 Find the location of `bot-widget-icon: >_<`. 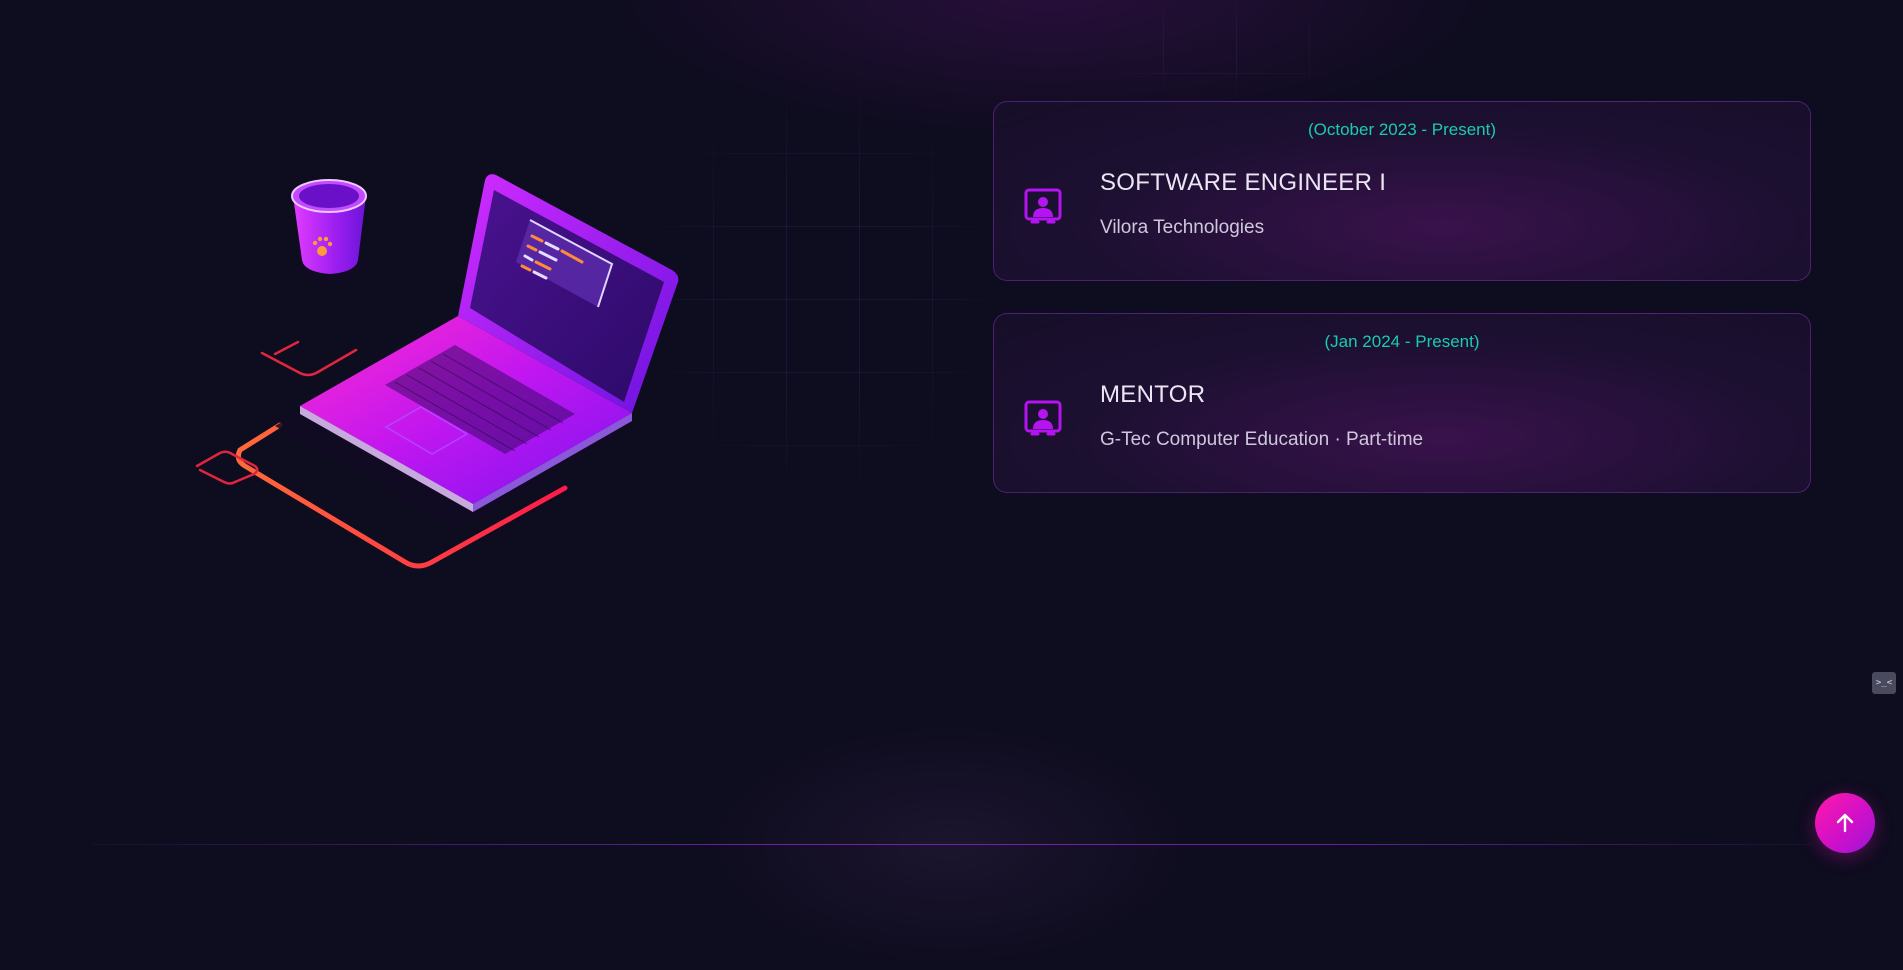

bot-widget-icon: >_< is located at coordinates (1884, 683).